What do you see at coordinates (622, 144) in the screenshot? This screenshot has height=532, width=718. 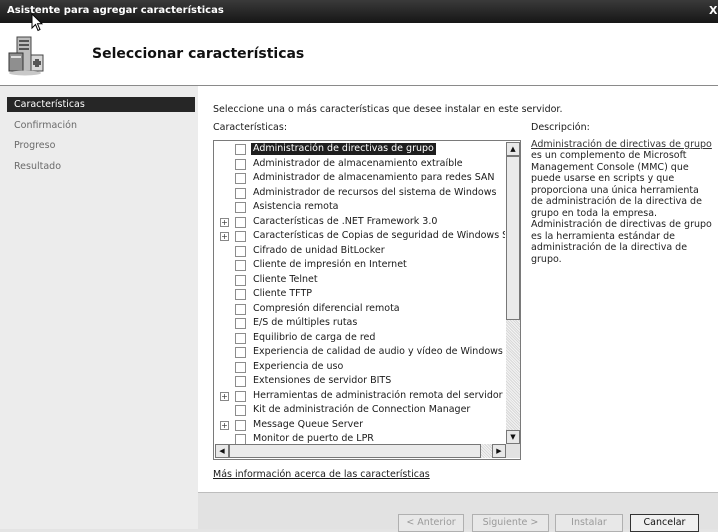 I see `description-link: Administración de directivas de grupo` at bounding box center [622, 144].